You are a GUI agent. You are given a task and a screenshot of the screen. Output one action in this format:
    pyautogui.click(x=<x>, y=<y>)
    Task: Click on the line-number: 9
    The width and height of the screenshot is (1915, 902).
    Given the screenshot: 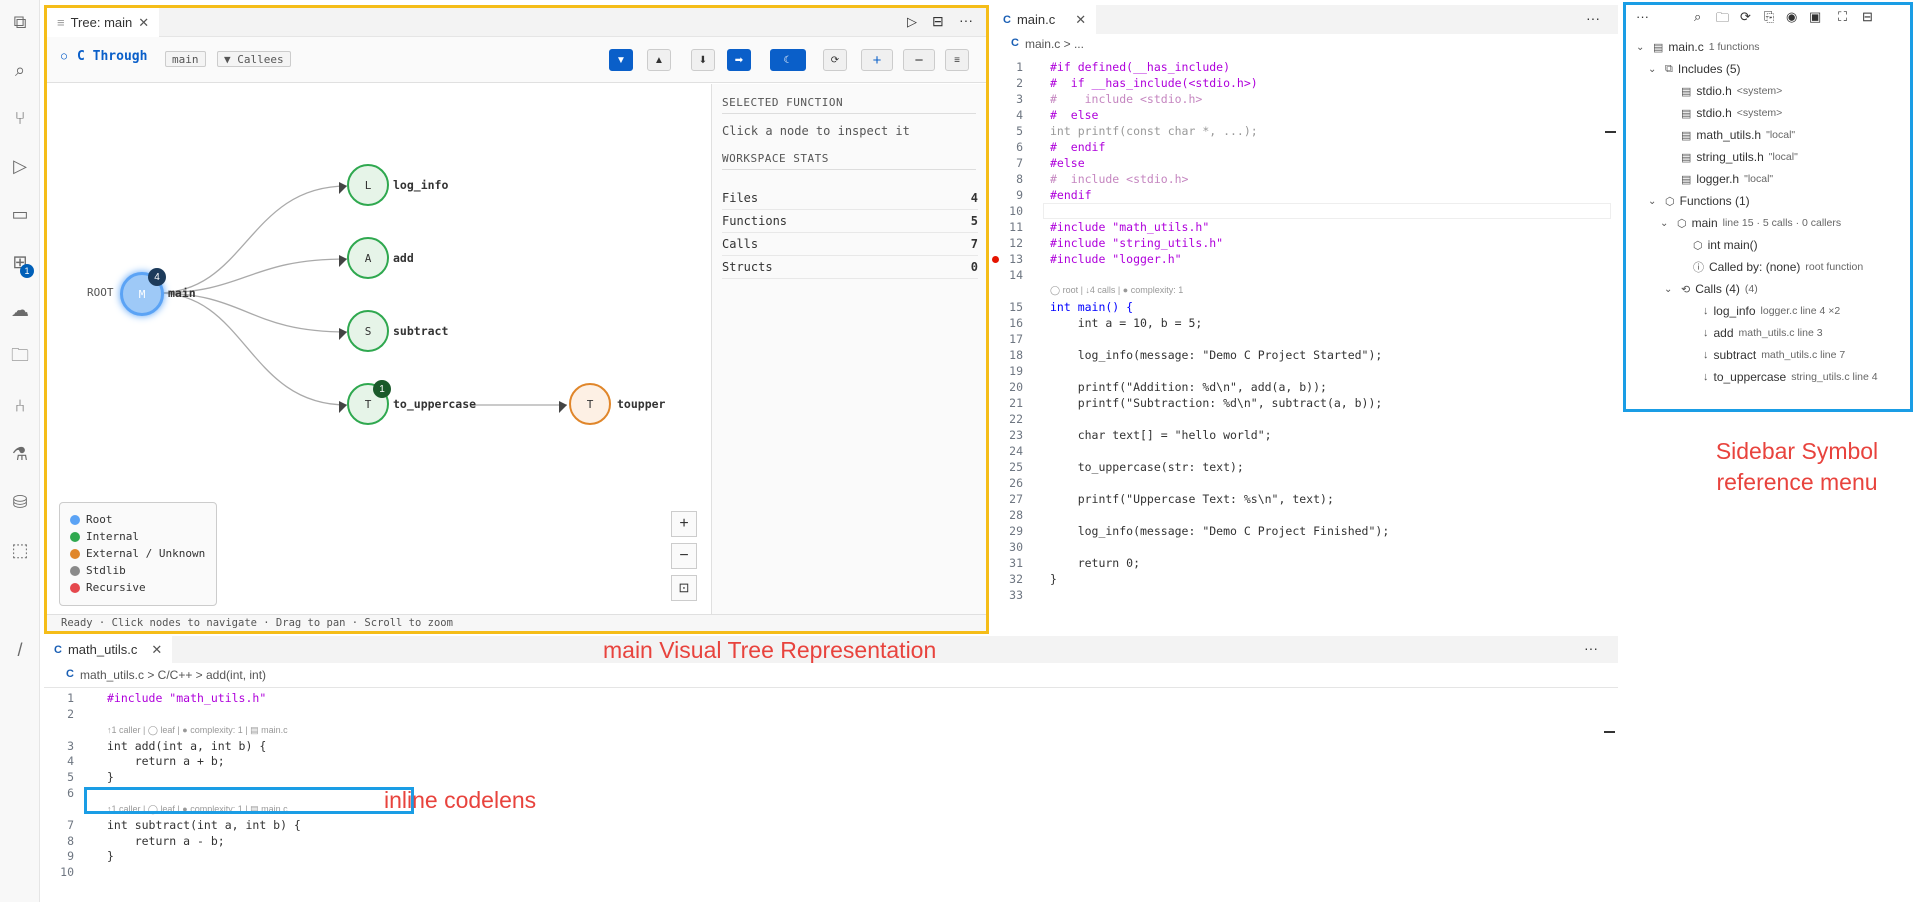 What is the action you would take?
    pyautogui.click(x=1019, y=195)
    